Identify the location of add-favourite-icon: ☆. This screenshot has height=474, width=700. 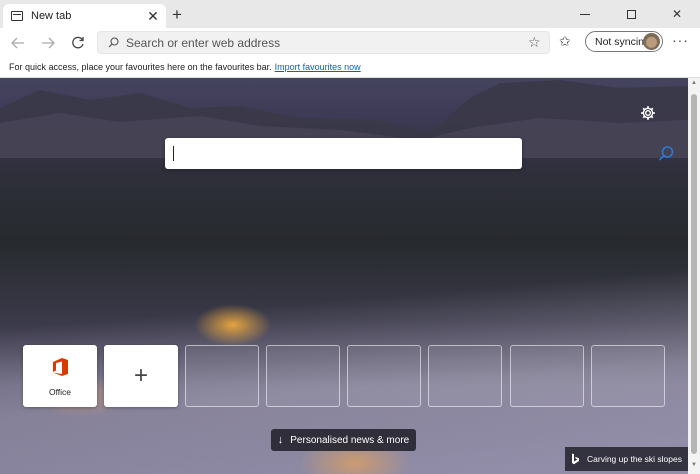
(534, 42).